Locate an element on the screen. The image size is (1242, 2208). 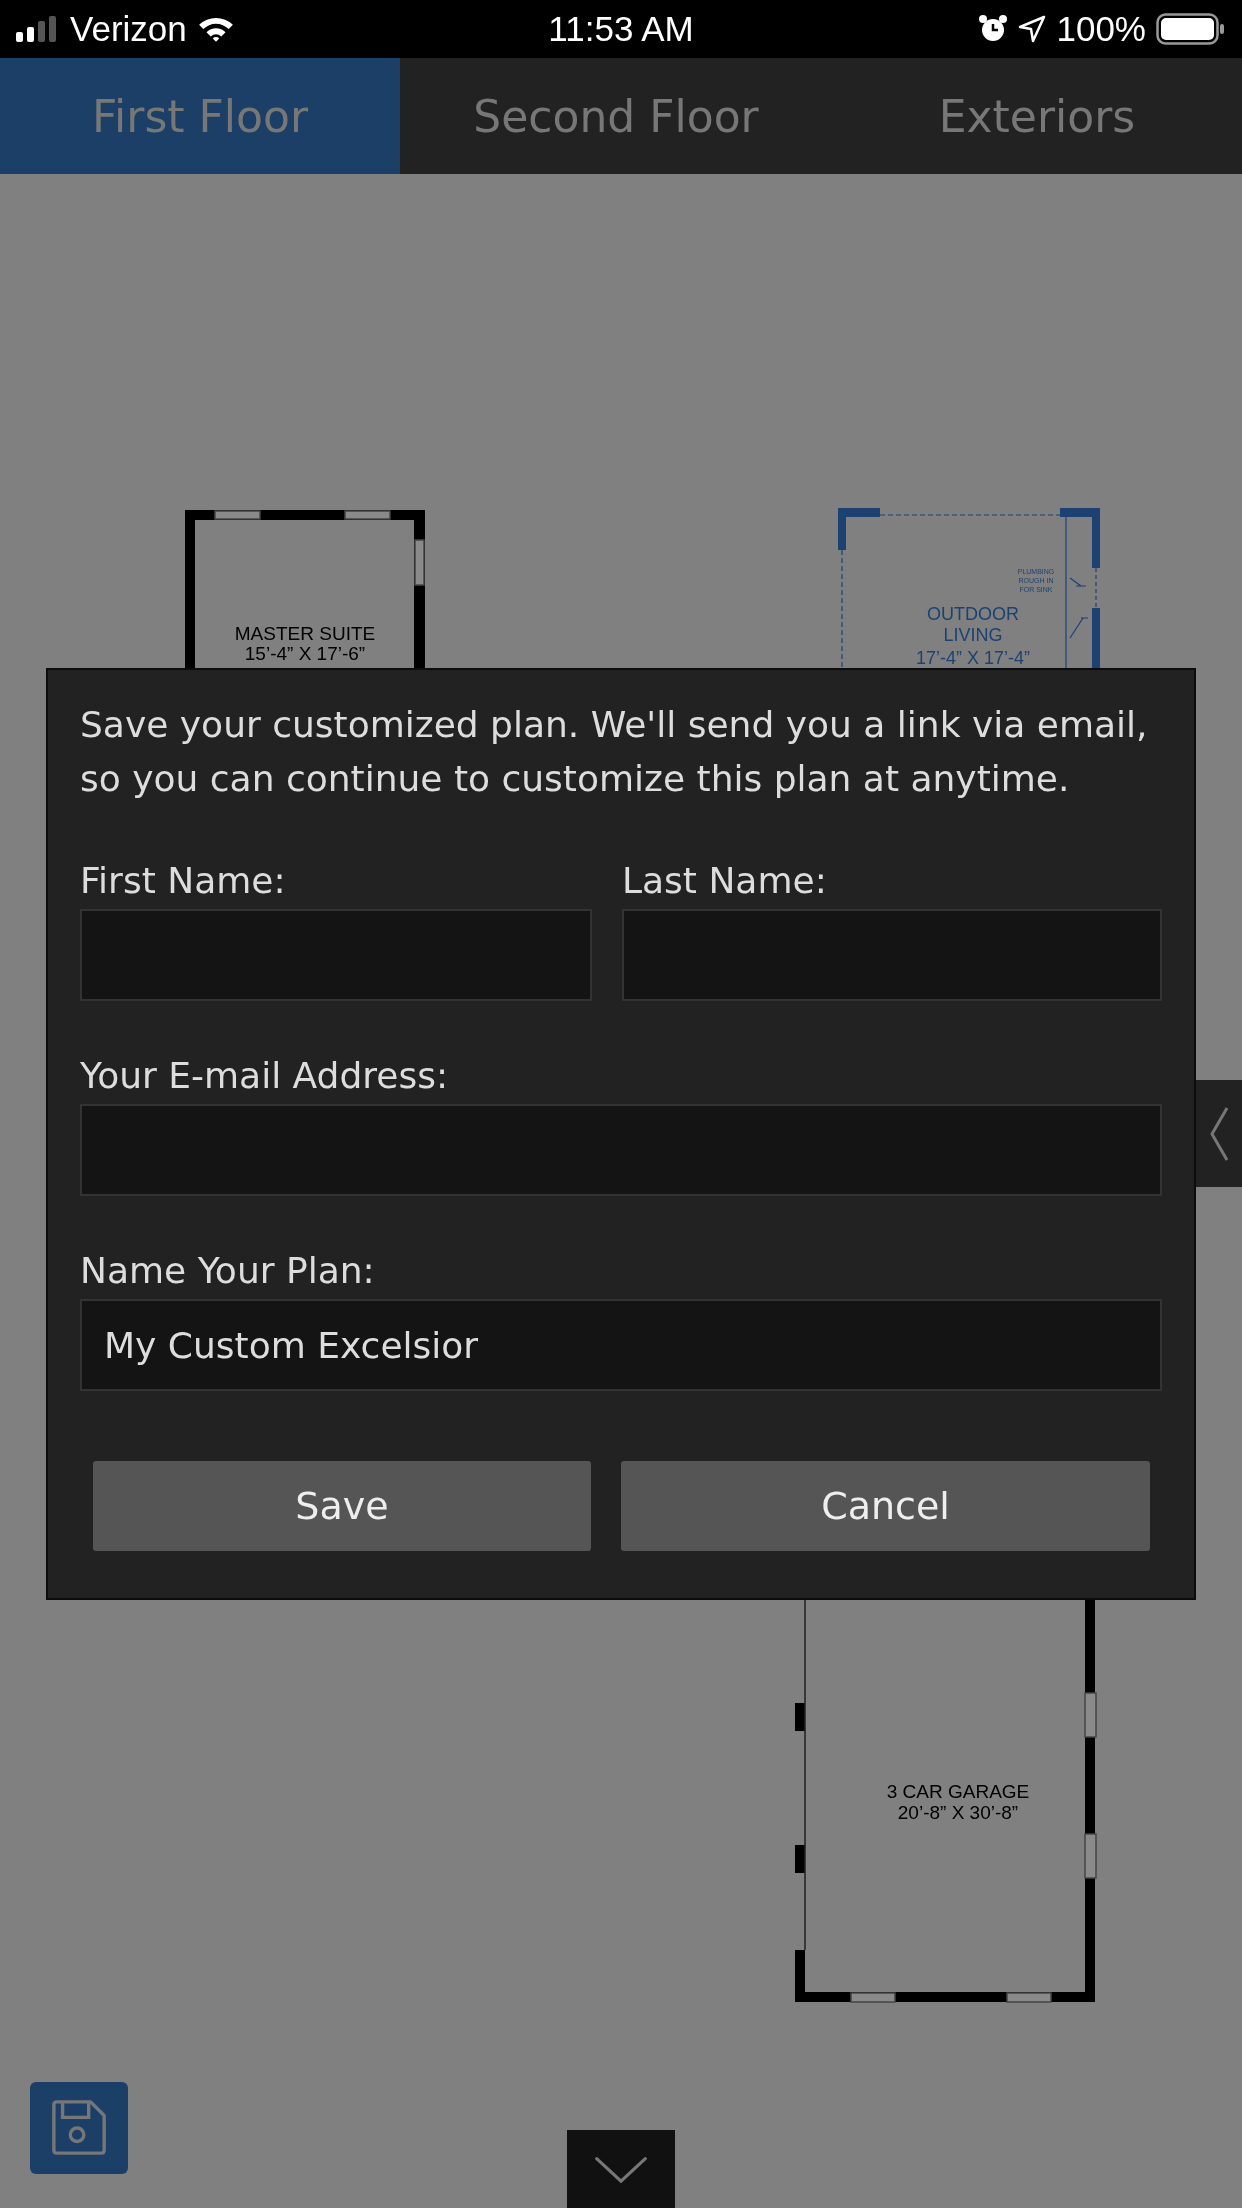
alarm-clock-icon is located at coordinates (993, 29).